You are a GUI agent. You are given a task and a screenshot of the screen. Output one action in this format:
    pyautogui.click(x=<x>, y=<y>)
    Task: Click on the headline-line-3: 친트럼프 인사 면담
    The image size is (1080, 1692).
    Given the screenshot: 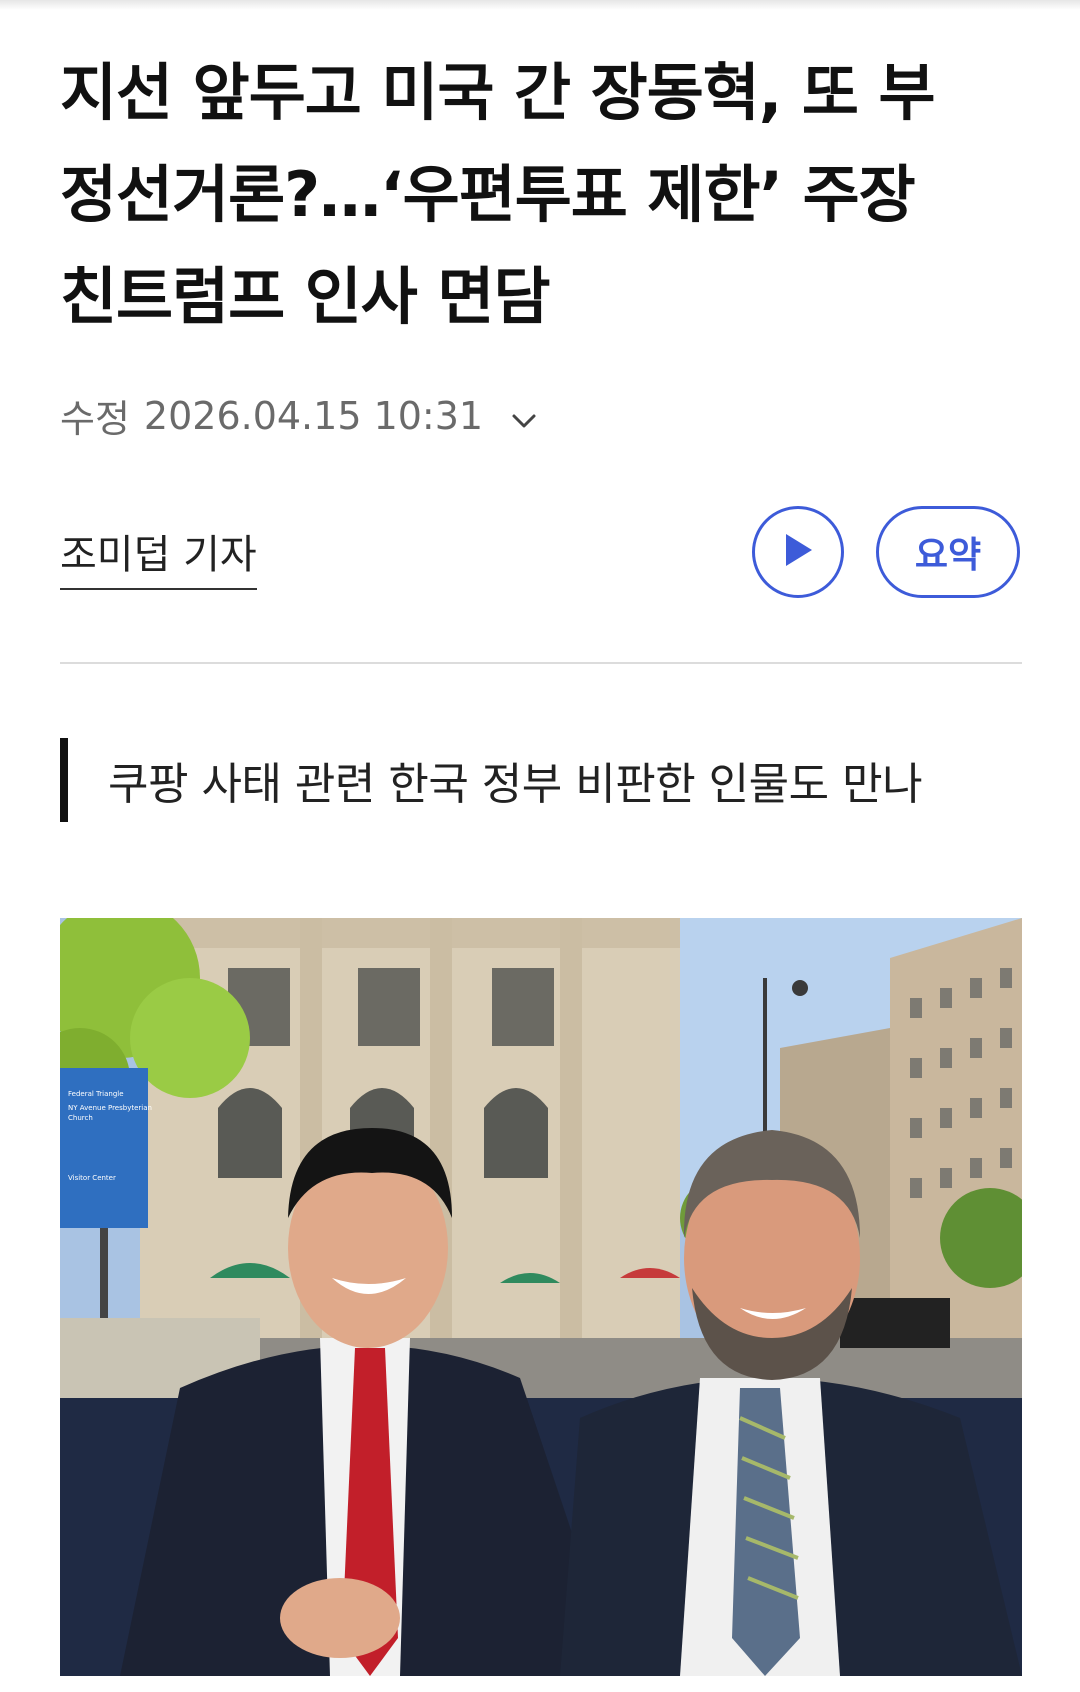 What is the action you would take?
    pyautogui.click(x=305, y=296)
    